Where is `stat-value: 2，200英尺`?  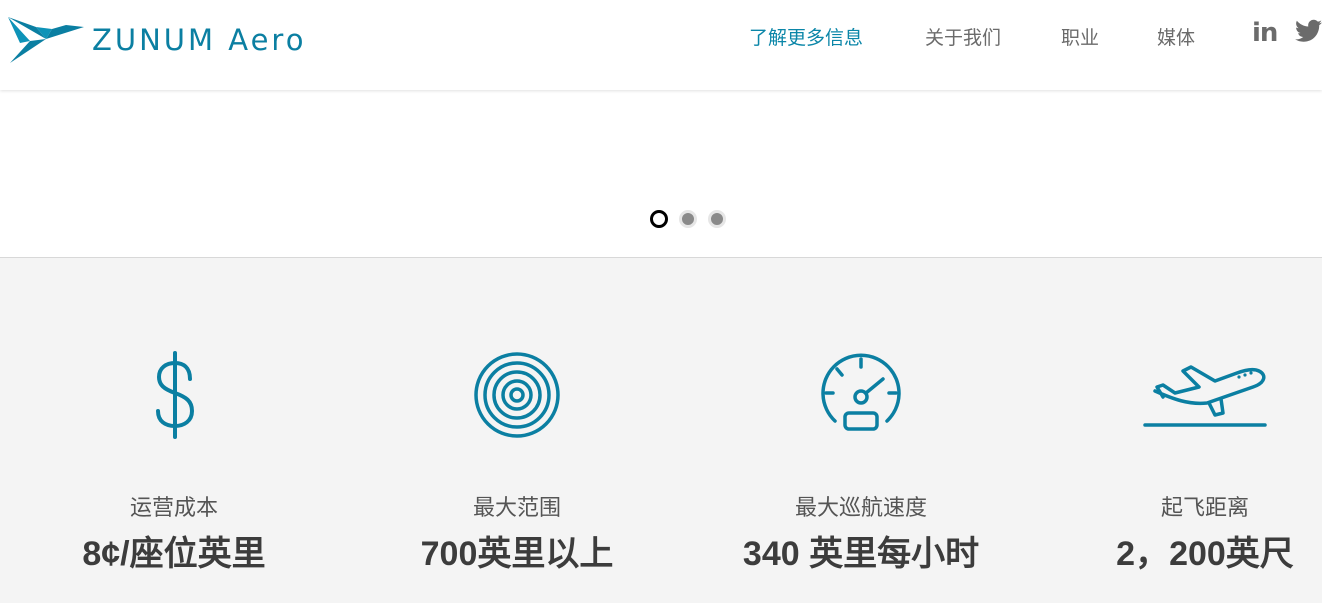 stat-value: 2，200英尺 is located at coordinates (1205, 554).